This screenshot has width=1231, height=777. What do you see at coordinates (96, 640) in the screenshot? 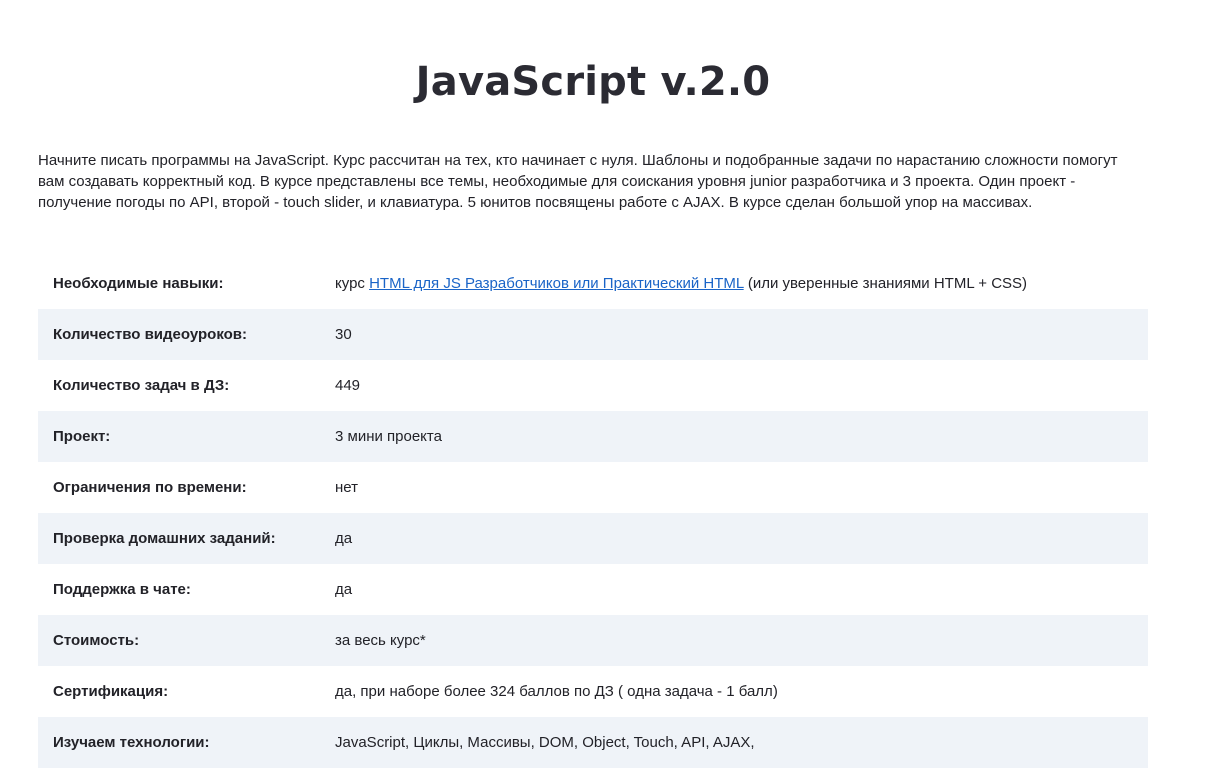
I see `spec-label: Стоимость:` at bounding box center [96, 640].